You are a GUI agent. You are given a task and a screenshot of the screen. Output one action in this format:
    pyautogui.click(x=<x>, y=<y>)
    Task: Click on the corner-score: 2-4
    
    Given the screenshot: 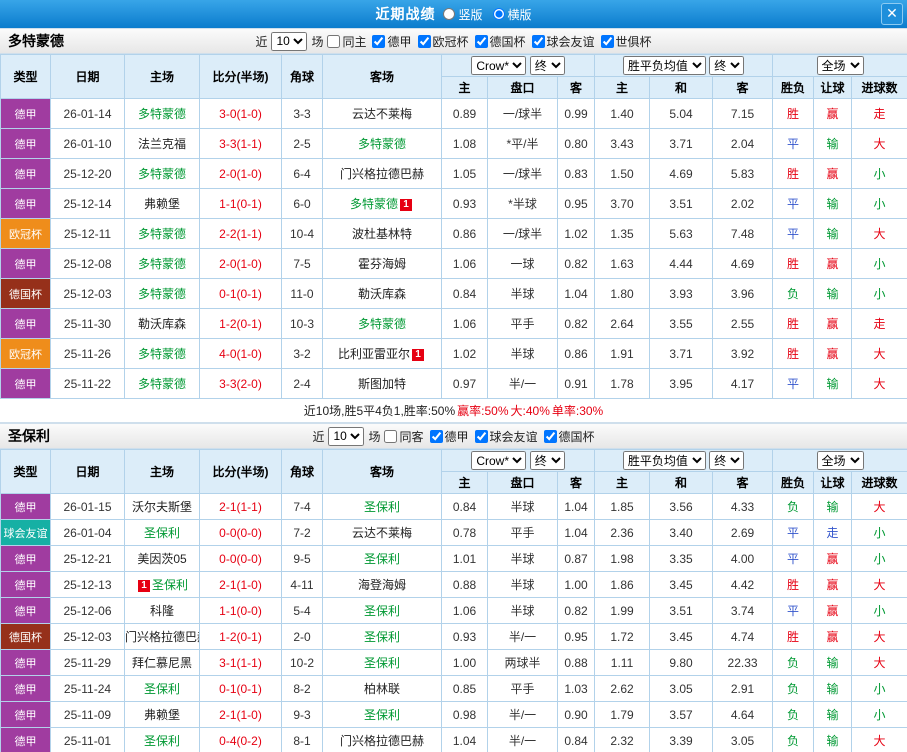 What is the action you would take?
    pyautogui.click(x=302, y=383)
    